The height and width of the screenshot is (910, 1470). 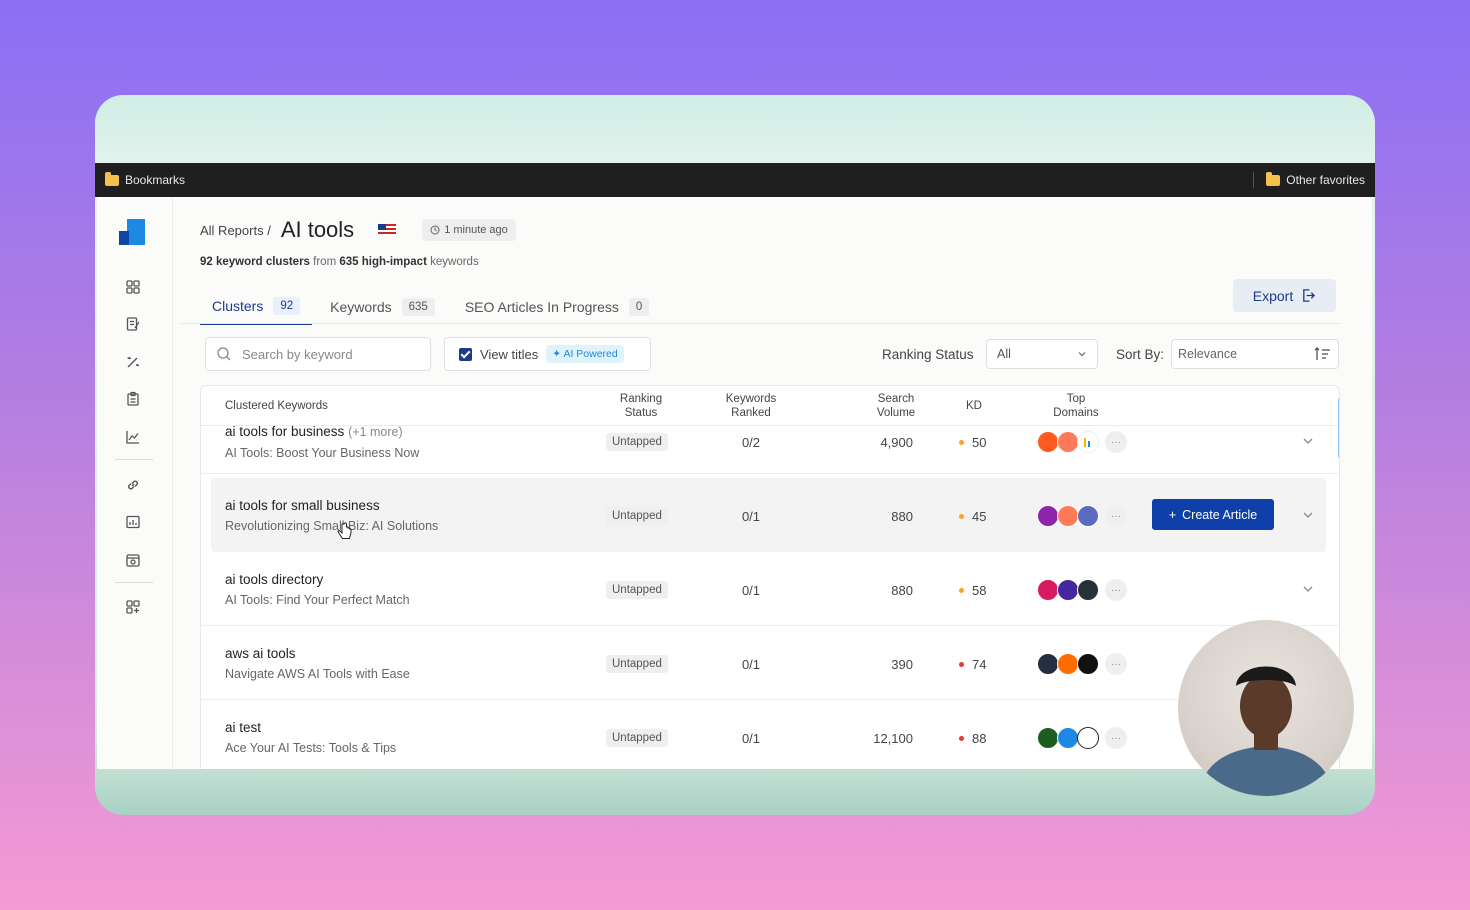 What do you see at coordinates (134, 459) in the screenshot?
I see `sidebar-divider` at bounding box center [134, 459].